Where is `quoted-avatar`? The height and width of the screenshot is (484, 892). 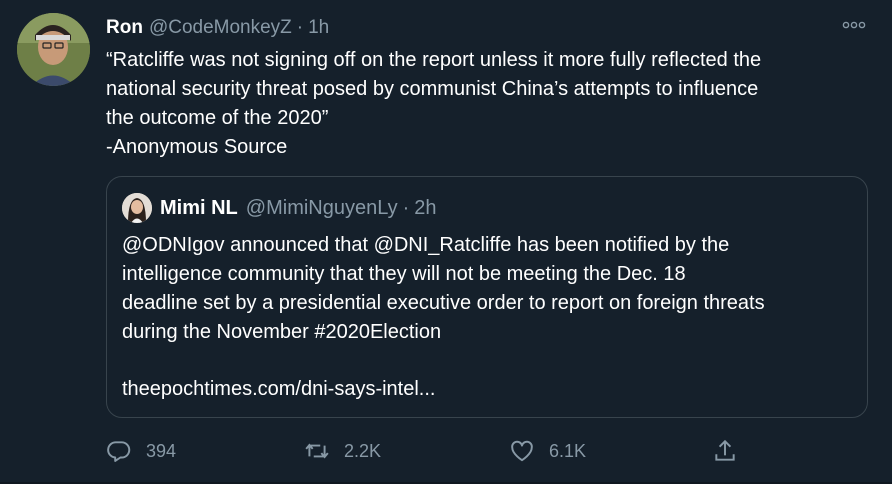 quoted-avatar is located at coordinates (137, 208).